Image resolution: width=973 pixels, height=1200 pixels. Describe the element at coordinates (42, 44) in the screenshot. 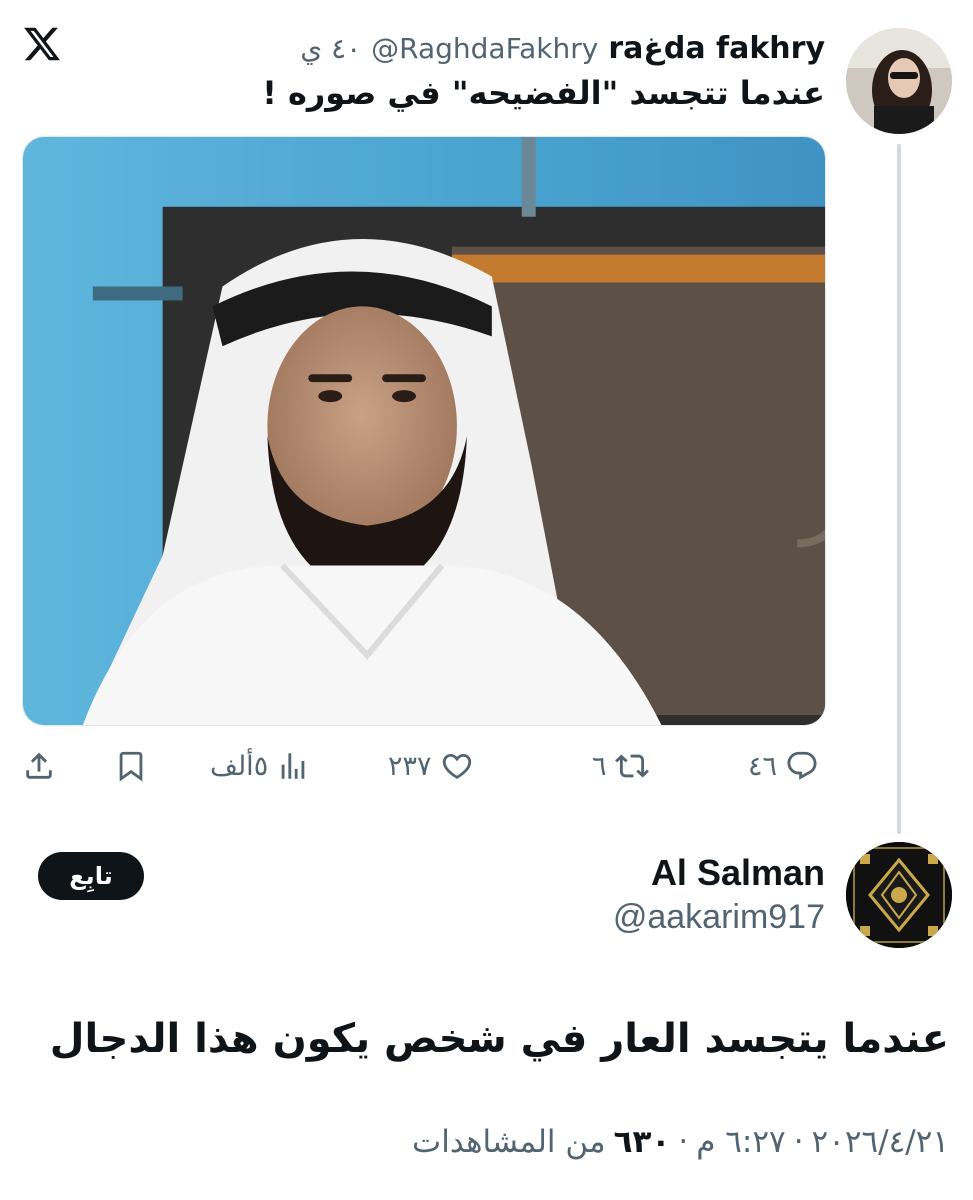

I see `x-logo-icon` at that location.